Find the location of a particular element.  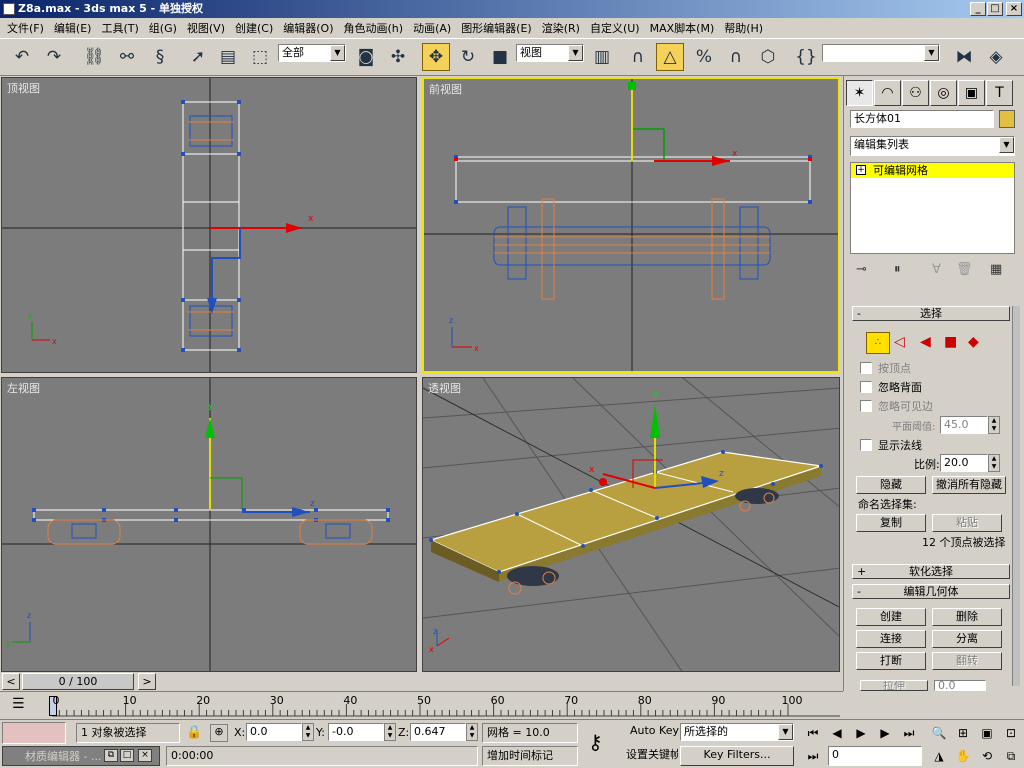

ignore-visible-checkbox: 忽略可见边 is located at coordinates (896, 406).